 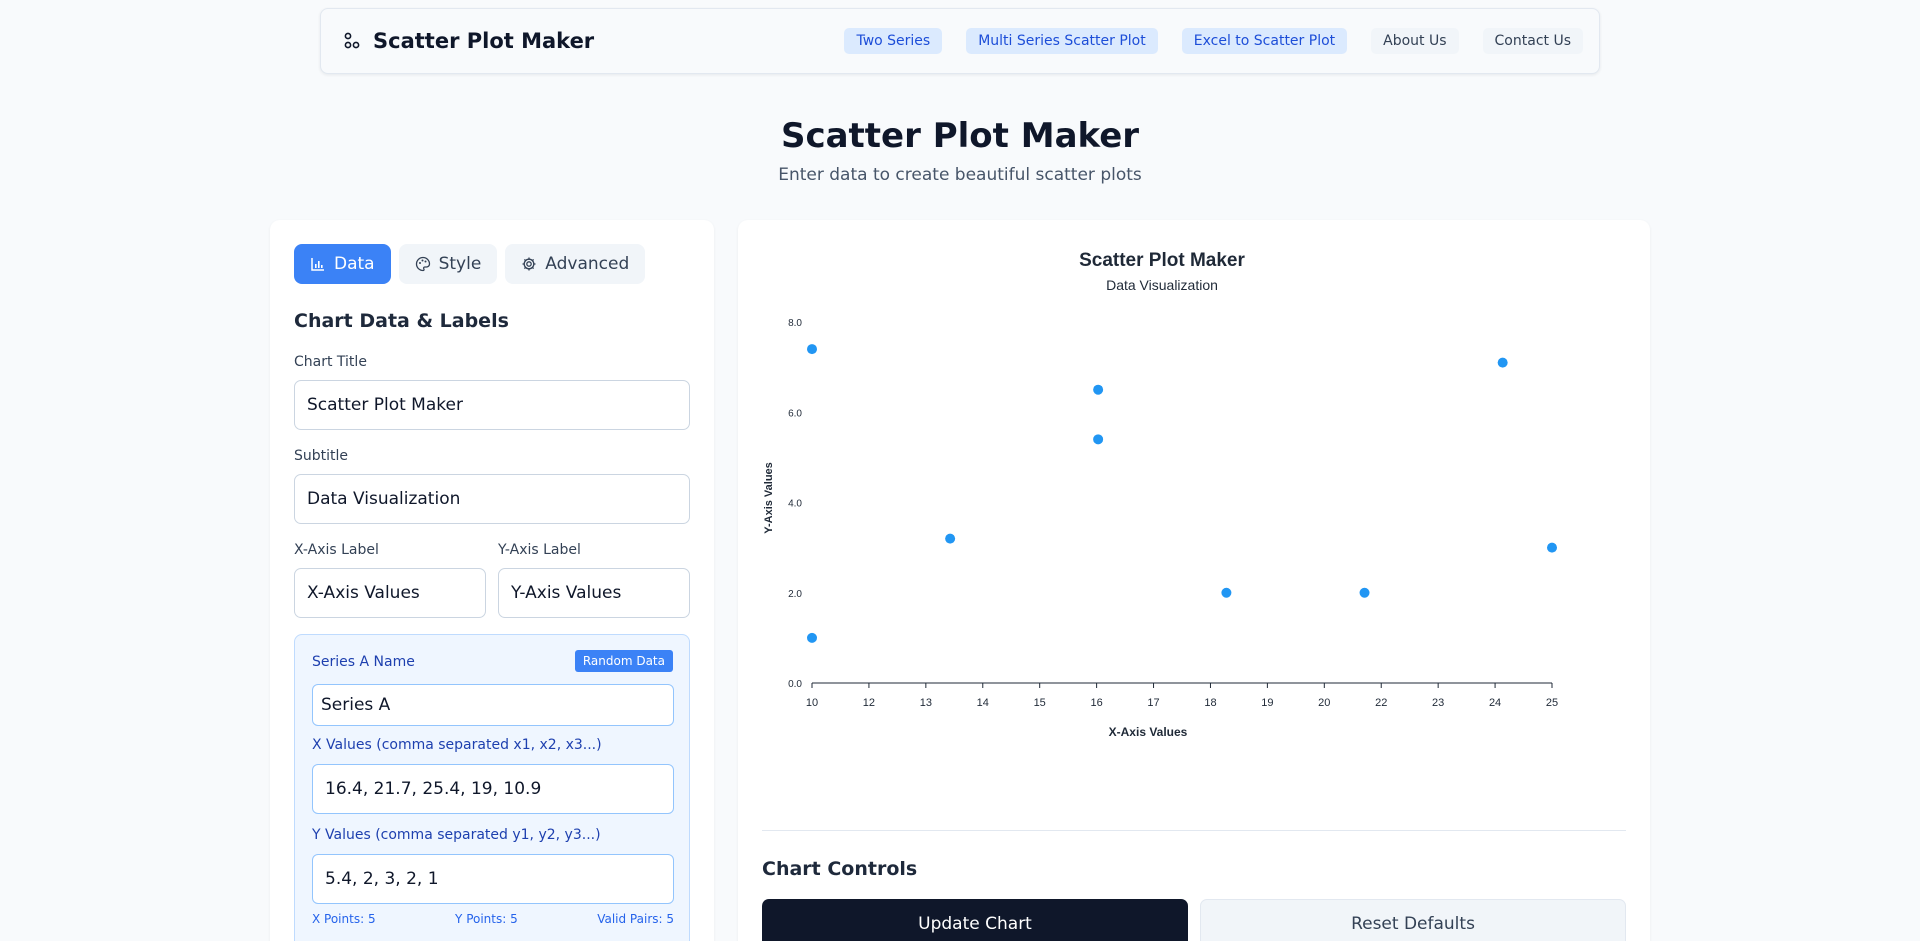 What do you see at coordinates (975, 920) in the screenshot?
I see `update-chart-button: Update Chart` at bounding box center [975, 920].